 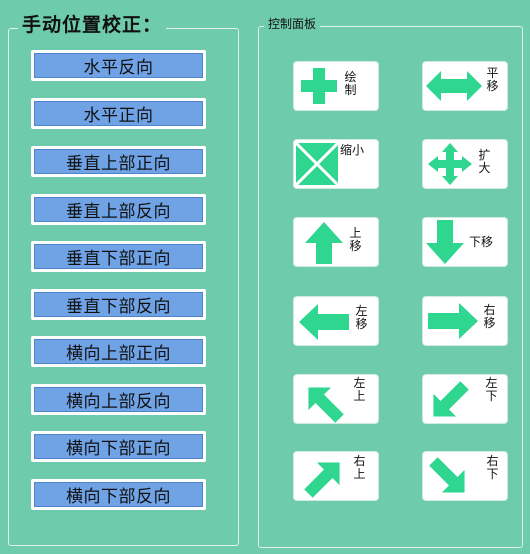 I want to click on arrow-up-icon, so click(x=324, y=243).